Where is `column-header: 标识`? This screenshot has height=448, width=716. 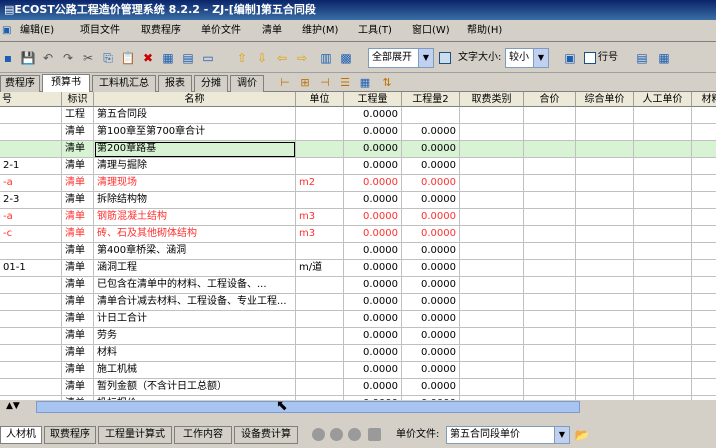
column-header: 标识 is located at coordinates (78, 99).